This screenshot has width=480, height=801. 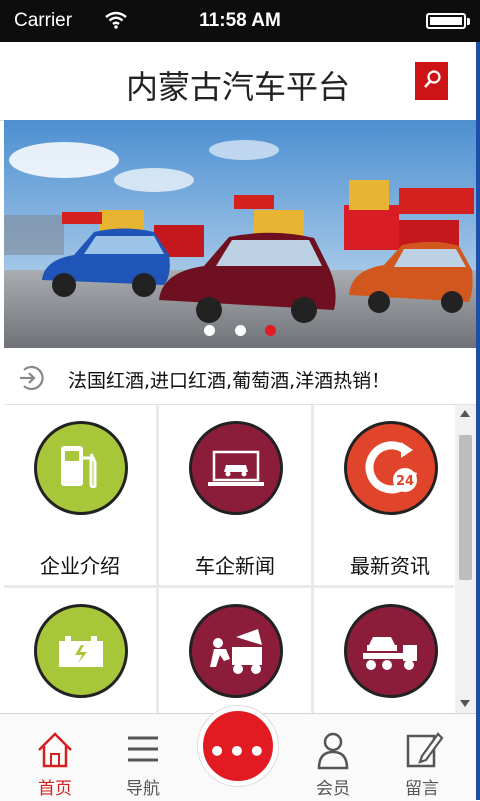 I want to click on scroll-thumb, so click(x=465, y=507).